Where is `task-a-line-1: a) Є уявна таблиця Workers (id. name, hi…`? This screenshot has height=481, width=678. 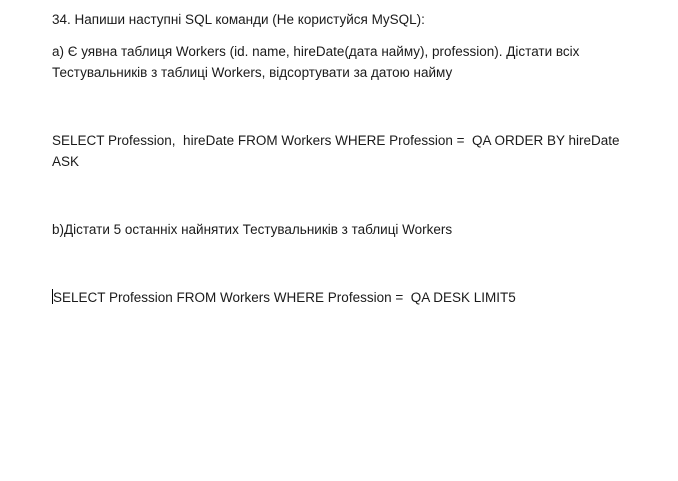
task-a-line-1: a) Є уявна таблиця Workers (id. name, hi… is located at coordinates (316, 51).